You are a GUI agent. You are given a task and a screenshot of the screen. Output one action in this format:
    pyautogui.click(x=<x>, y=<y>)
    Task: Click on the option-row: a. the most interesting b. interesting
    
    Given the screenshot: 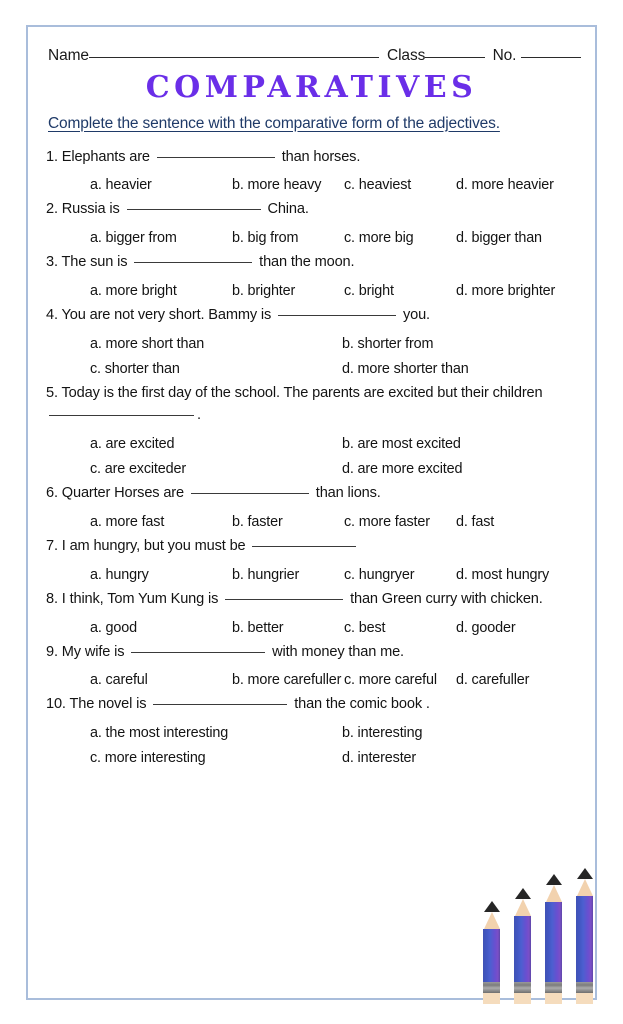 What is the action you would take?
    pyautogui.click(x=313, y=728)
    